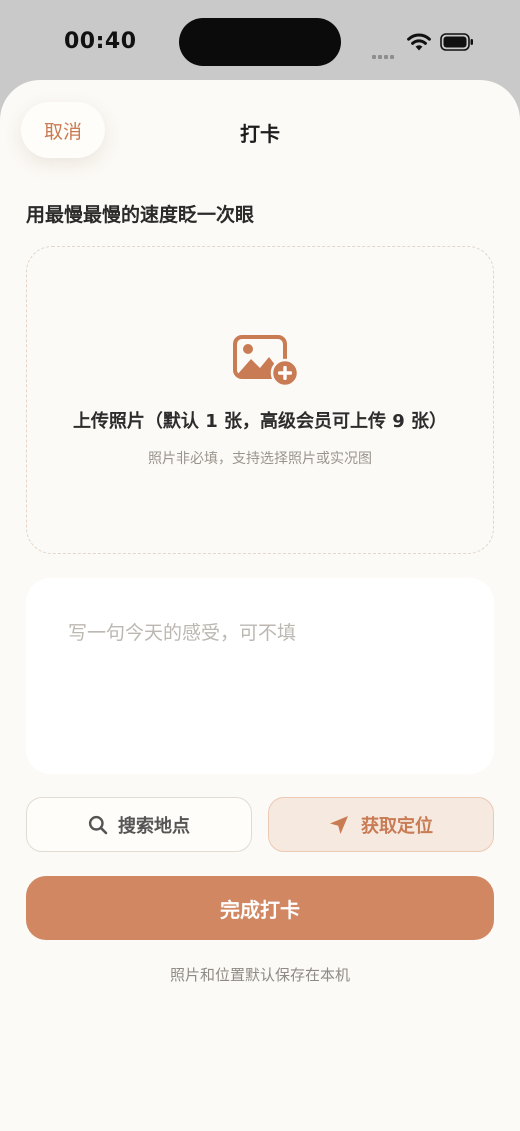 This screenshot has width=520, height=1131. Describe the element at coordinates (419, 42) in the screenshot. I see `wifi-icon` at that location.